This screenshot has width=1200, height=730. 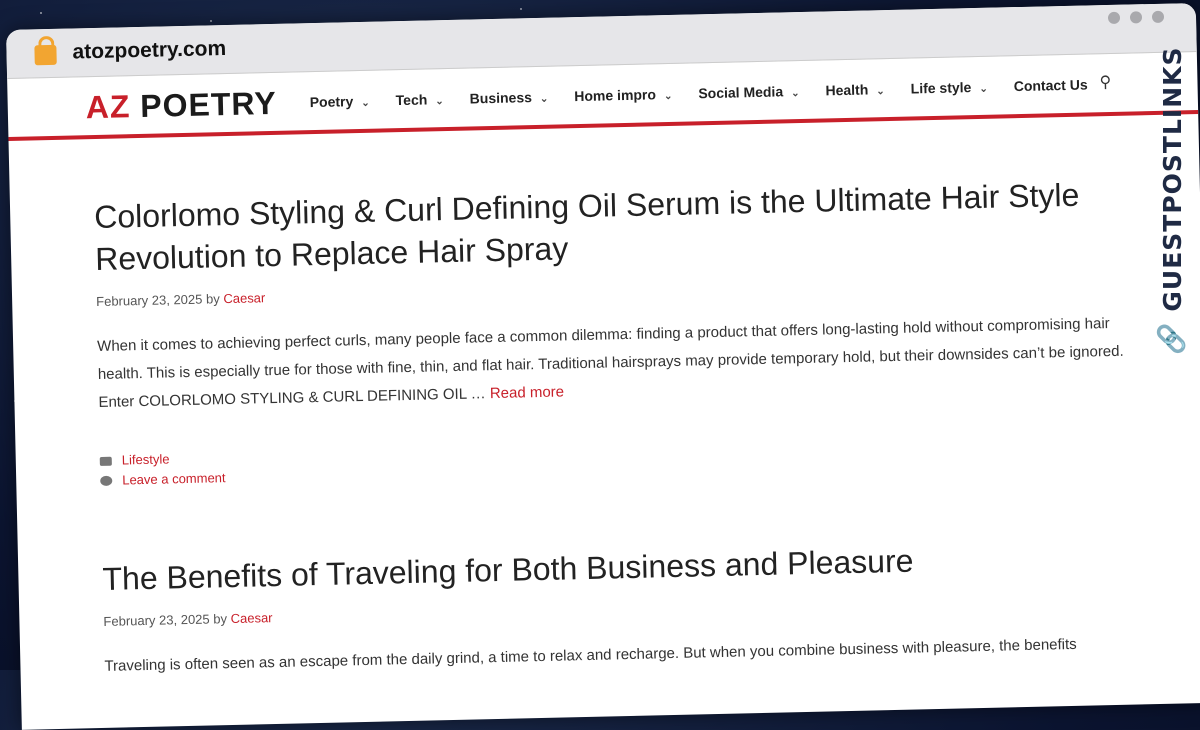 What do you see at coordinates (618, 458) in the screenshot?
I see `post-footer: Lifestyle Leave a comment` at bounding box center [618, 458].